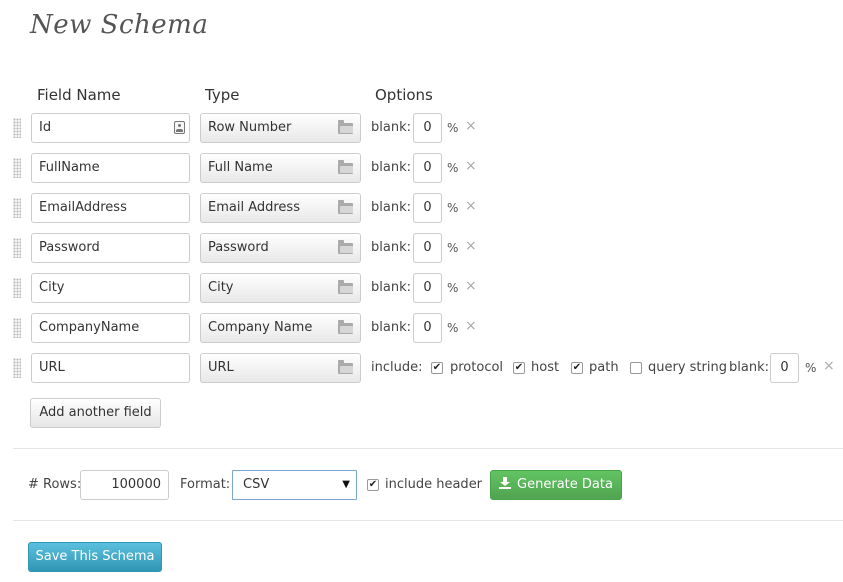 This screenshot has height=582, width=843. I want to click on field-row: EmailAddress Email Address blank: 0 % ×, so click(421, 208).